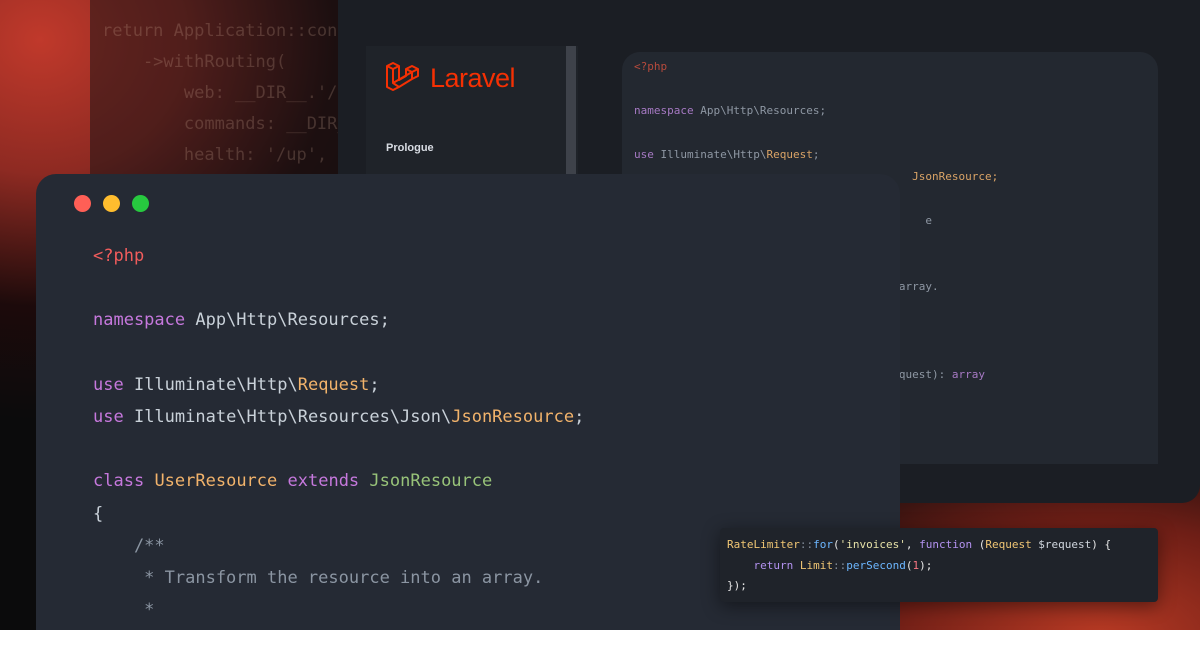 This screenshot has width=1200, height=646. Describe the element at coordinates (287, 320) in the screenshot. I see `namespace-path: App\Http\Resources;` at that location.